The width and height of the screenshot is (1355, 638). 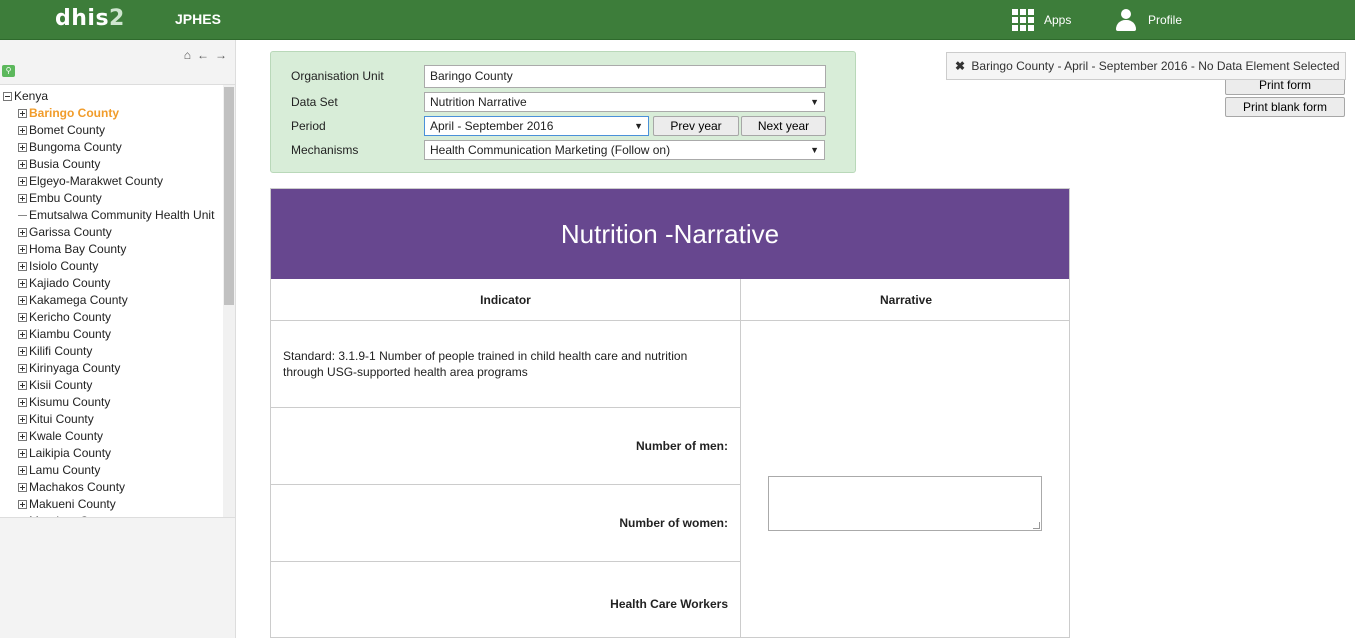 What do you see at coordinates (74, 113) in the screenshot?
I see `tree-item-label: Baringo County` at bounding box center [74, 113].